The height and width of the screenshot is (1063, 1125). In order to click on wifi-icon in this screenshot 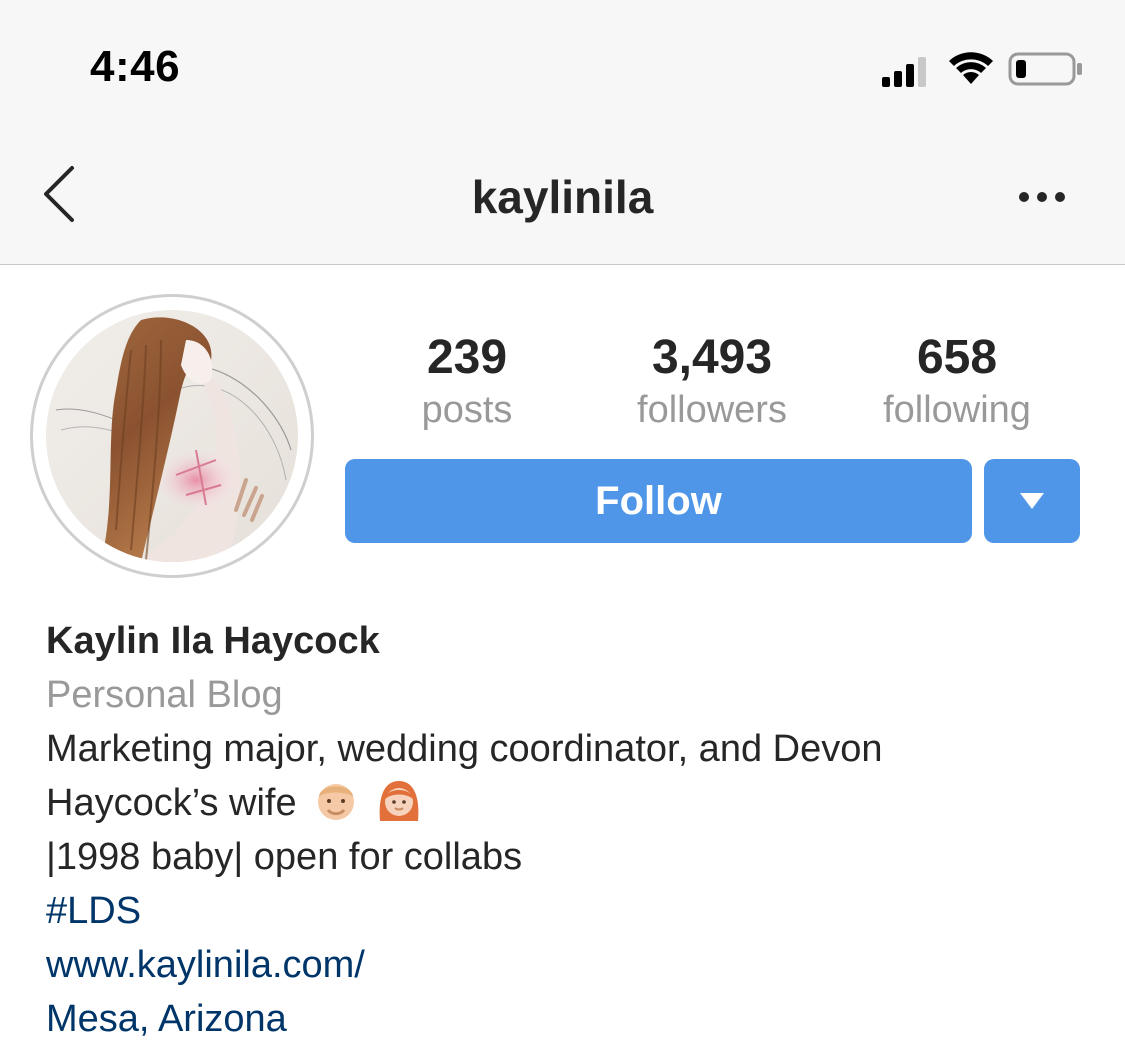, I will do `click(971, 68)`.